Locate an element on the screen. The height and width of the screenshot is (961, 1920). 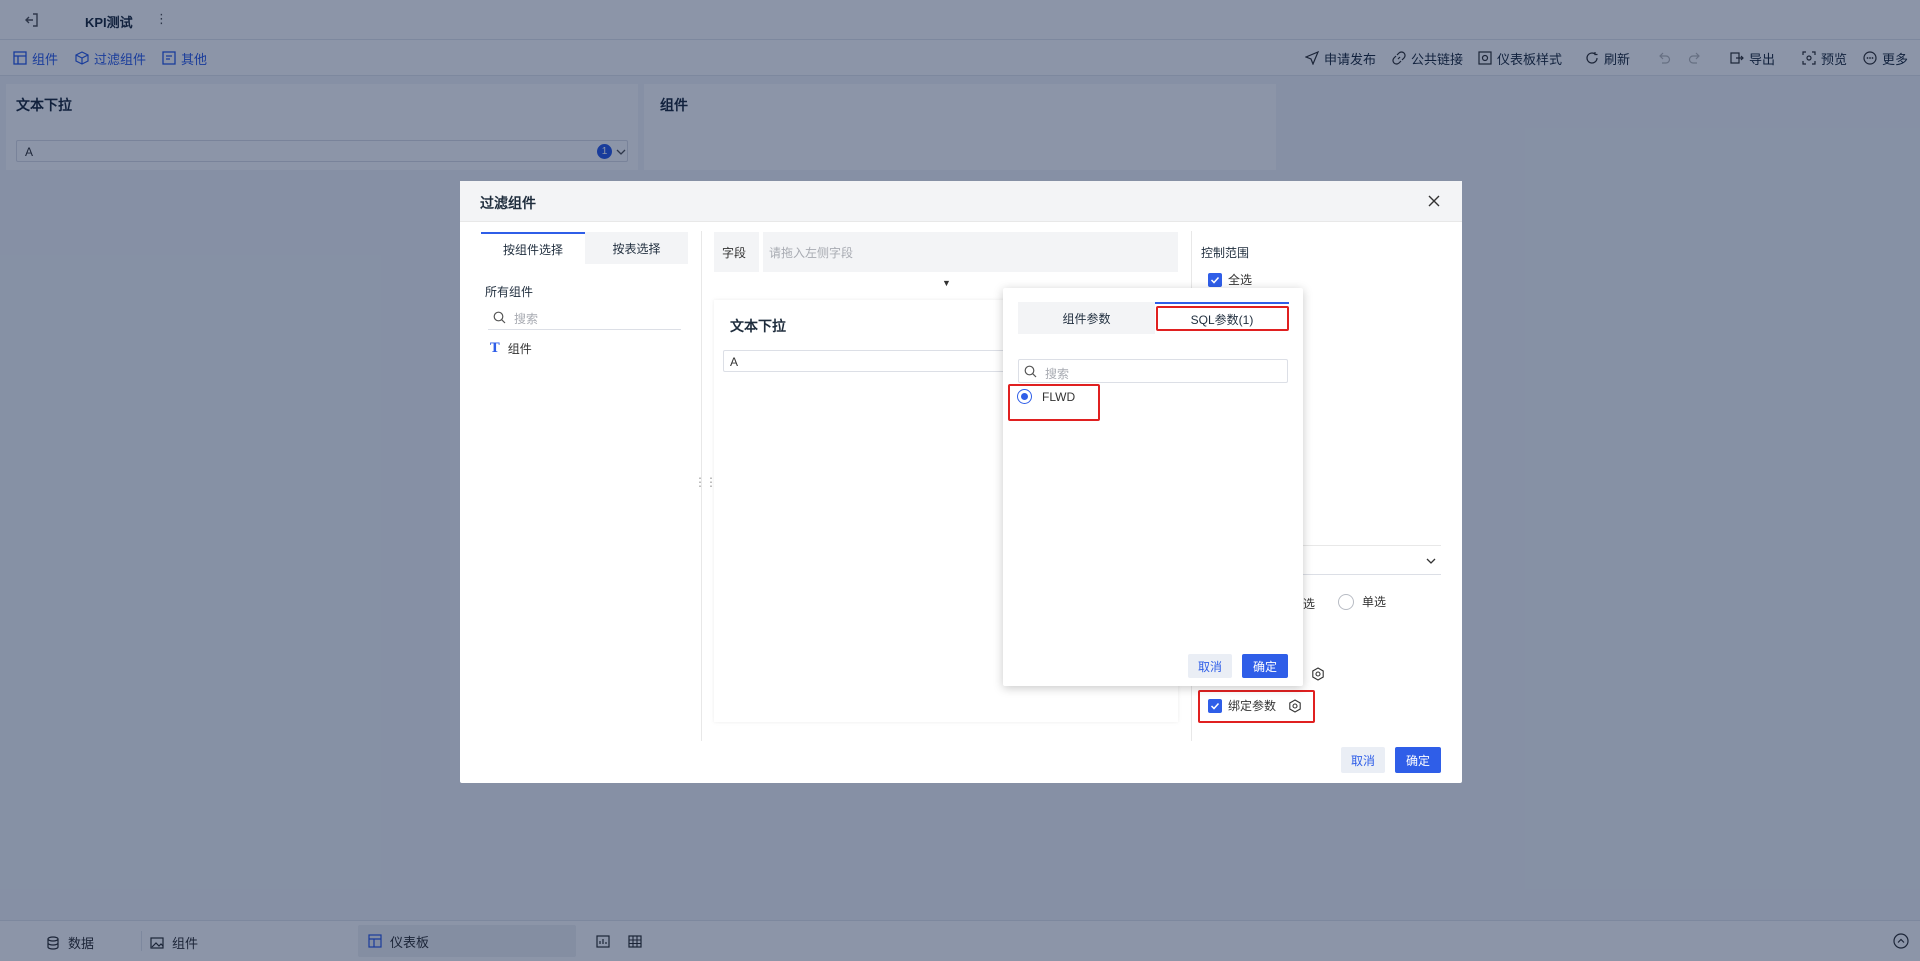
tab-component-params: 组件参数 is located at coordinates (1086, 318).